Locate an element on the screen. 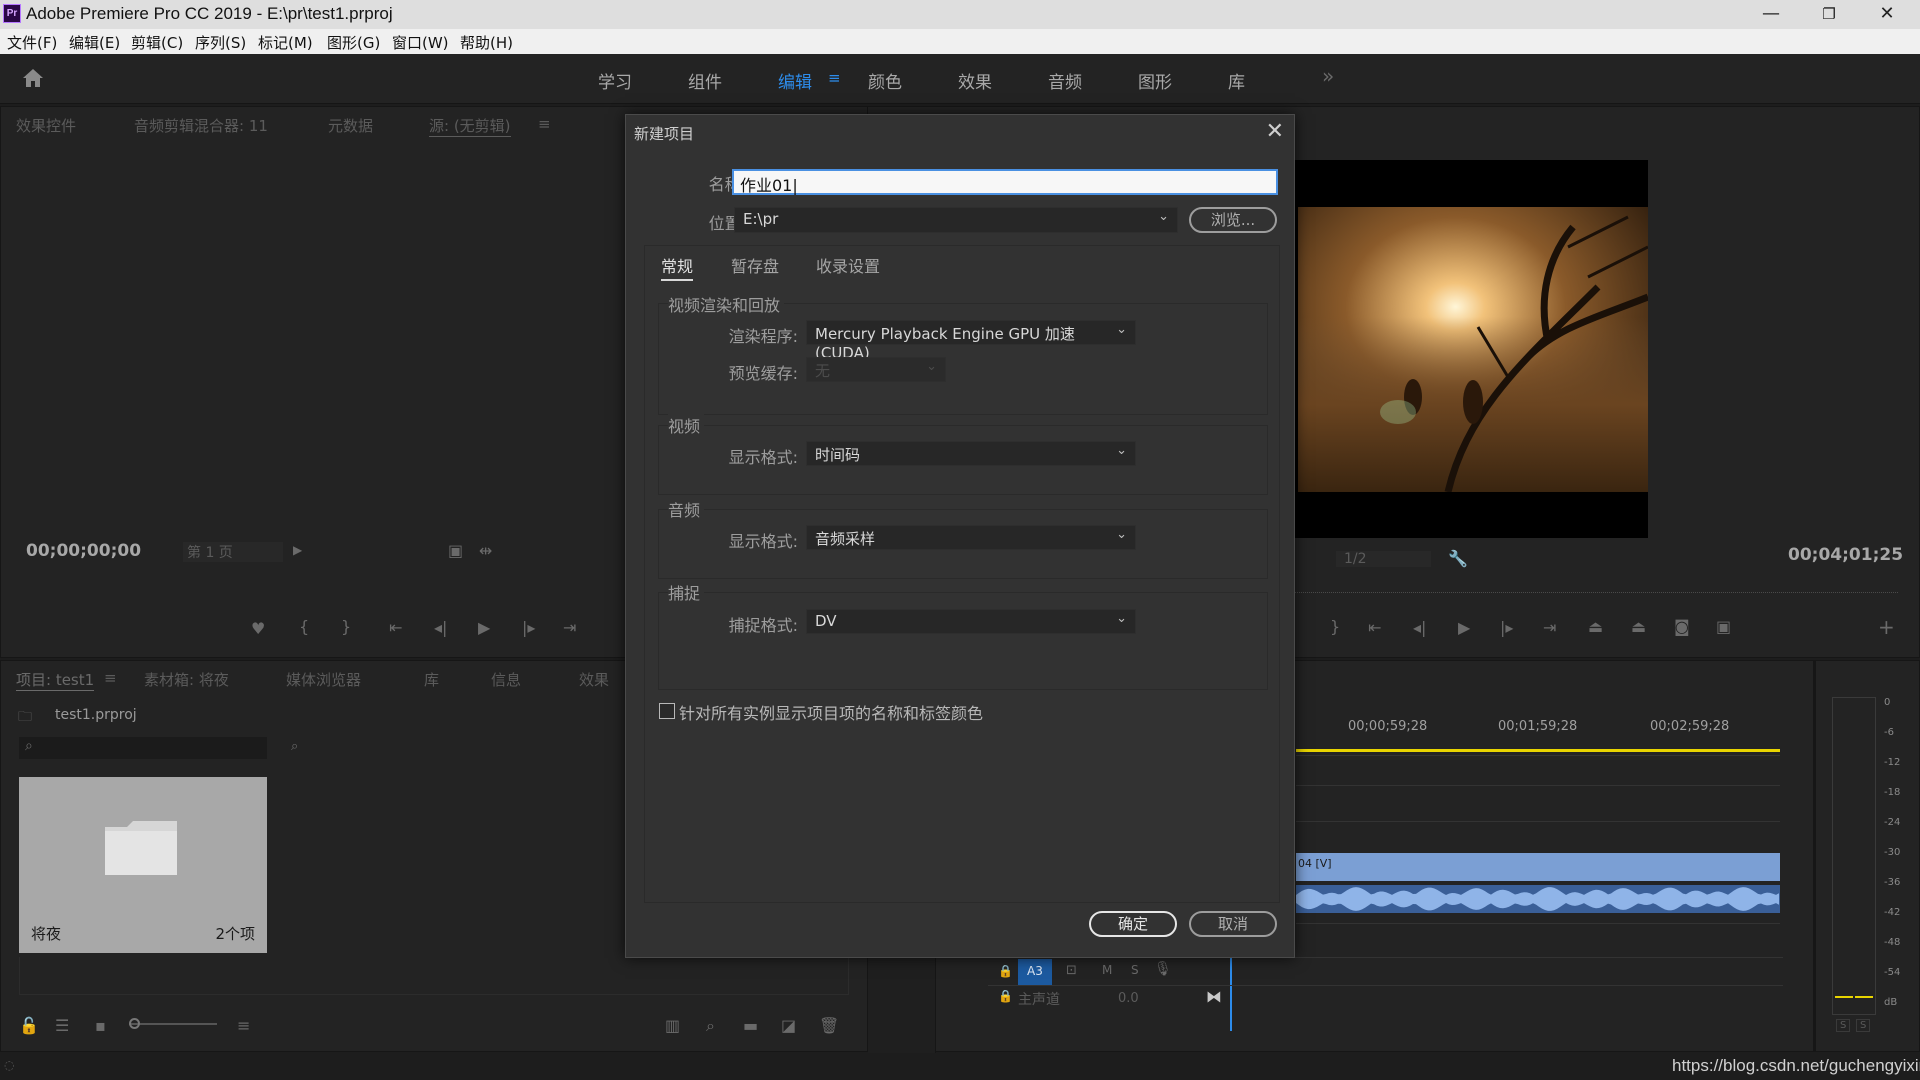 The image size is (1920, 1080). extract-icon: ⏏ is located at coordinates (1638, 626).